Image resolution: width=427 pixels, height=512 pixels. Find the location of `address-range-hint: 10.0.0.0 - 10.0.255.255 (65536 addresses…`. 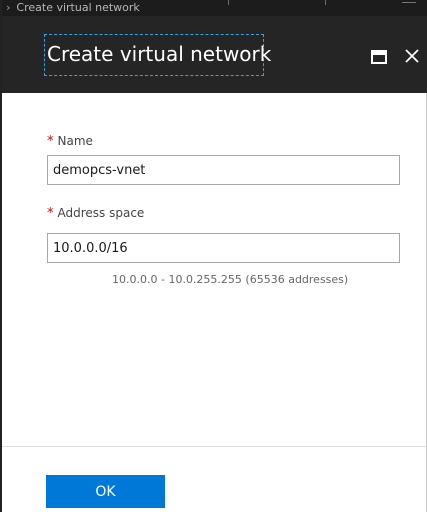

address-range-hint: 10.0.0.0 - 10.0.255.255 (65536 addresses… is located at coordinates (230, 279).